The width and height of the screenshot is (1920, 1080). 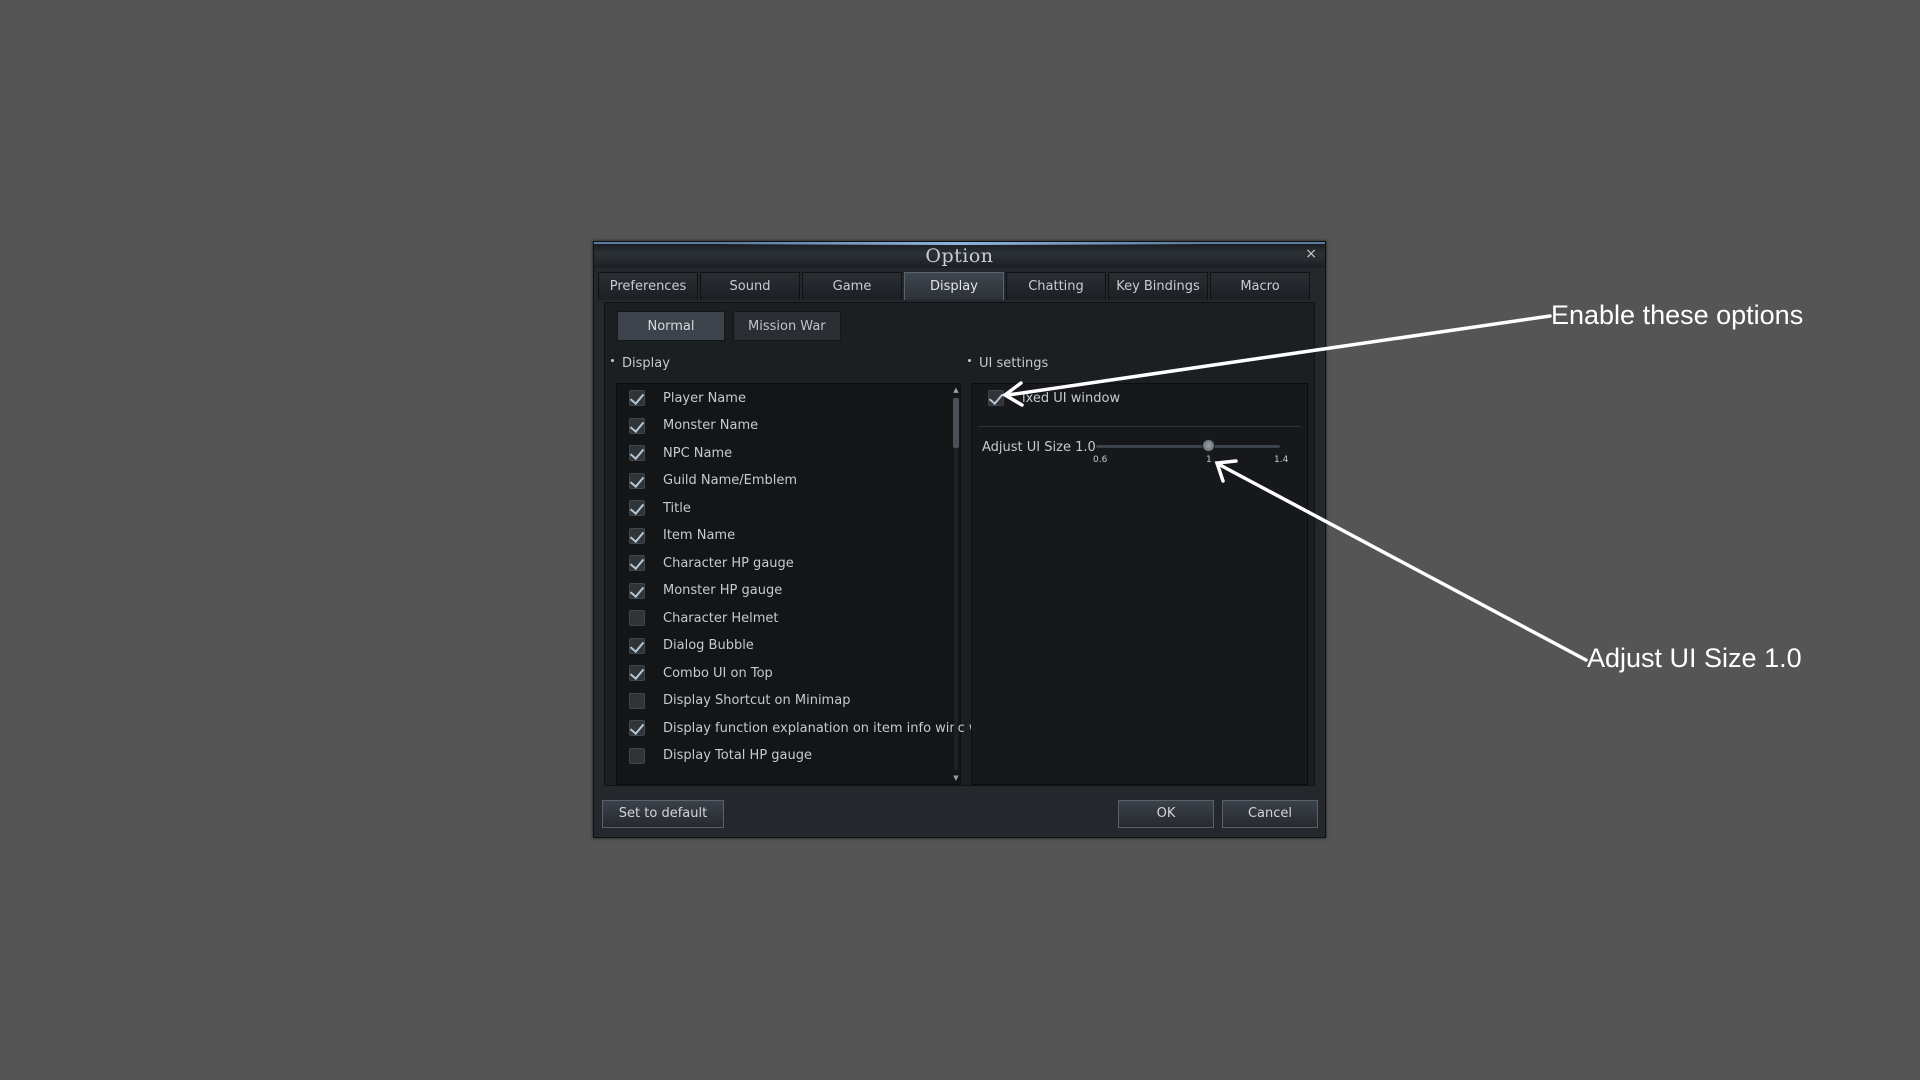 What do you see at coordinates (1279, 355) in the screenshot?
I see `arrow-line-enable` at bounding box center [1279, 355].